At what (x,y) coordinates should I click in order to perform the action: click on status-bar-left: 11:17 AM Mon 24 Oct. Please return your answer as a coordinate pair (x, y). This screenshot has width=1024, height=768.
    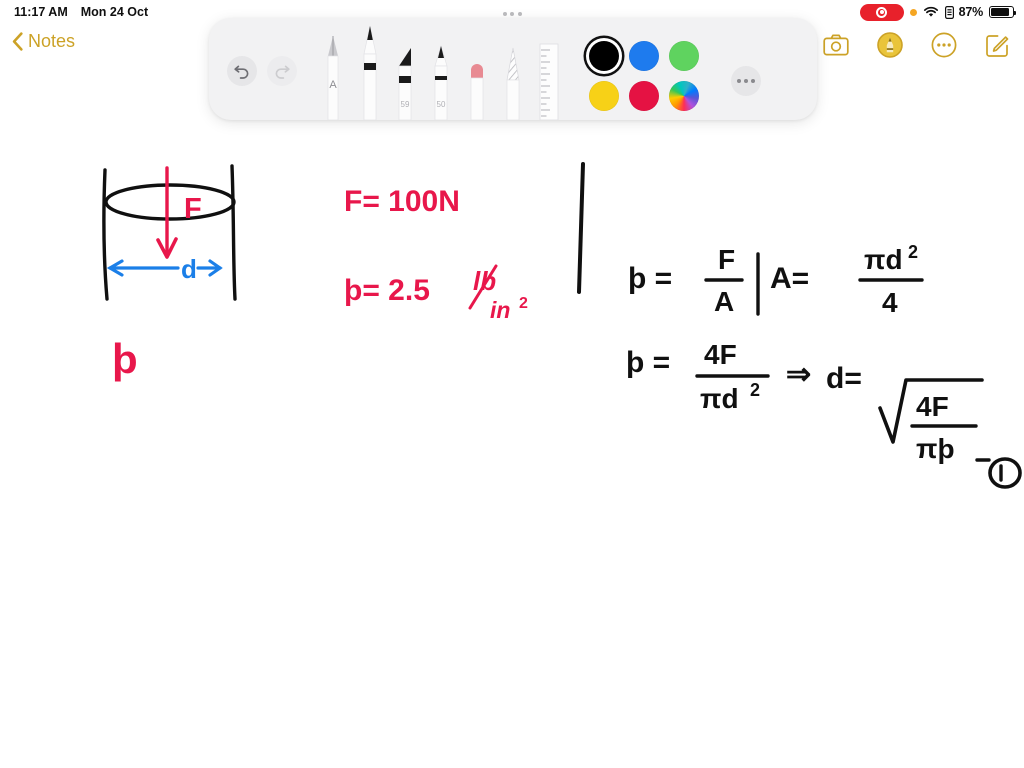
    Looking at the image, I should click on (81, 12).